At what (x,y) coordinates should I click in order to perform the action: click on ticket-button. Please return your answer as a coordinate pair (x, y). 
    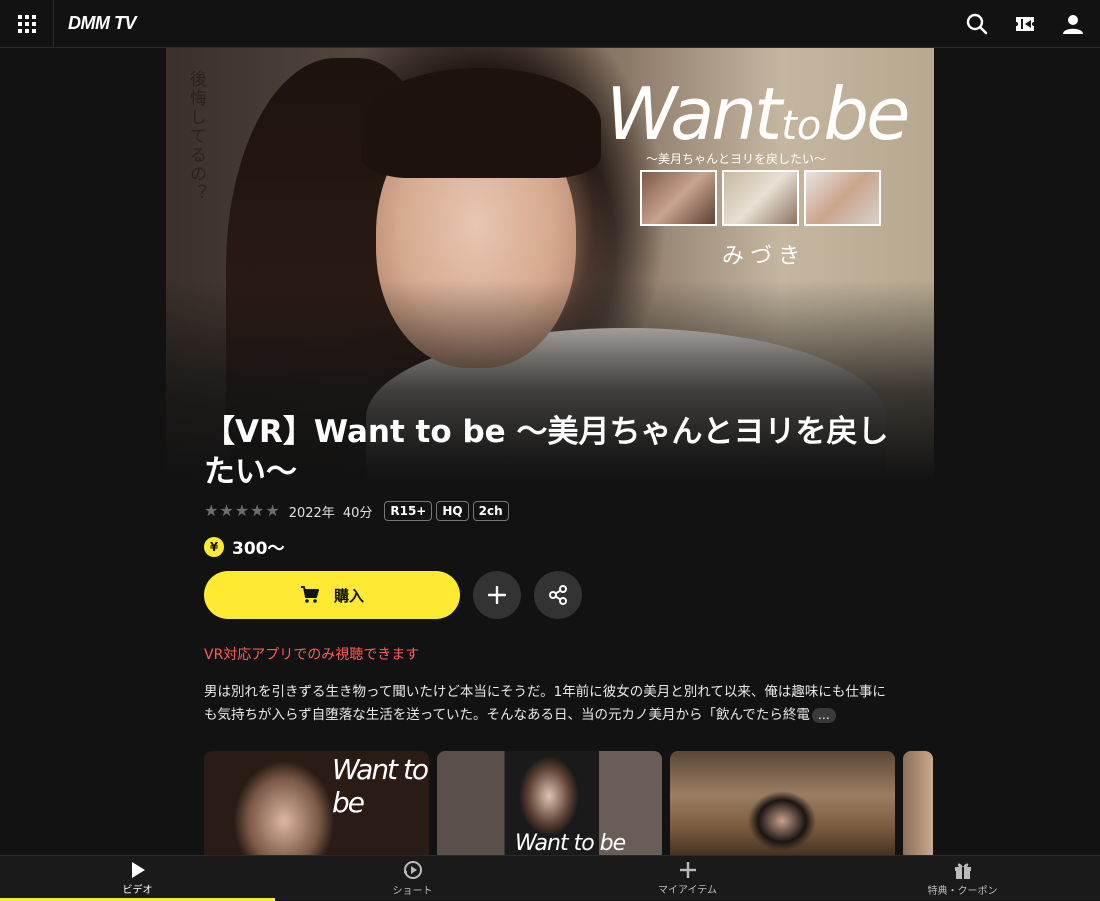
    Looking at the image, I should click on (1025, 24).